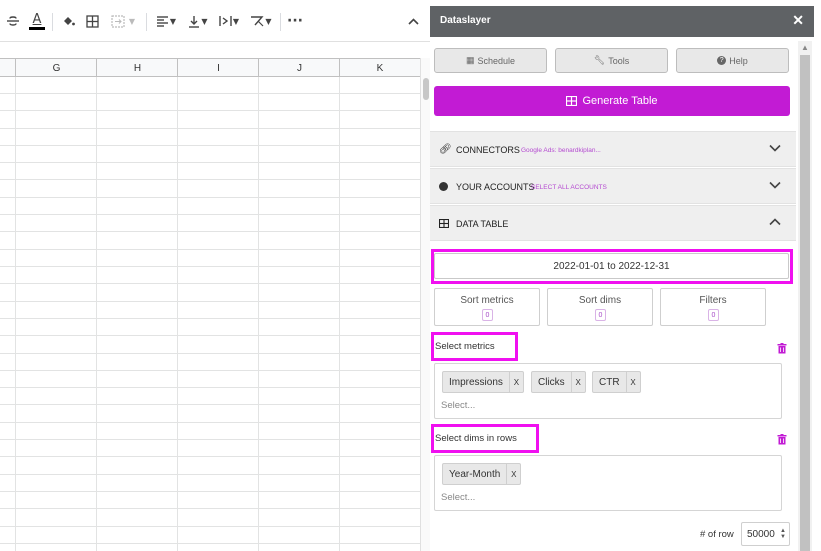 The height and width of the screenshot is (551, 821). Describe the element at coordinates (166, 21) in the screenshot. I see `horizontal-align-icon: ▼` at that location.